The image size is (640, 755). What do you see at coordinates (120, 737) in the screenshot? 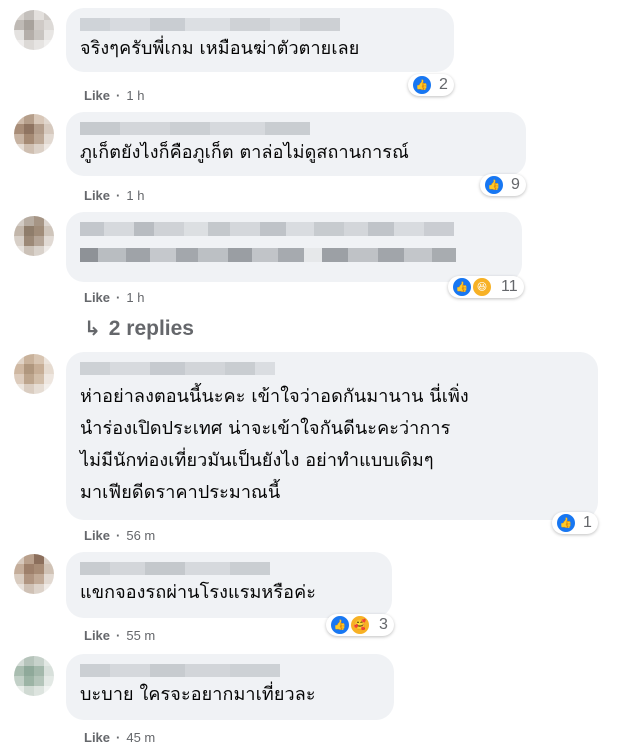
I see `comment-meta: Like · 45 m` at bounding box center [120, 737].